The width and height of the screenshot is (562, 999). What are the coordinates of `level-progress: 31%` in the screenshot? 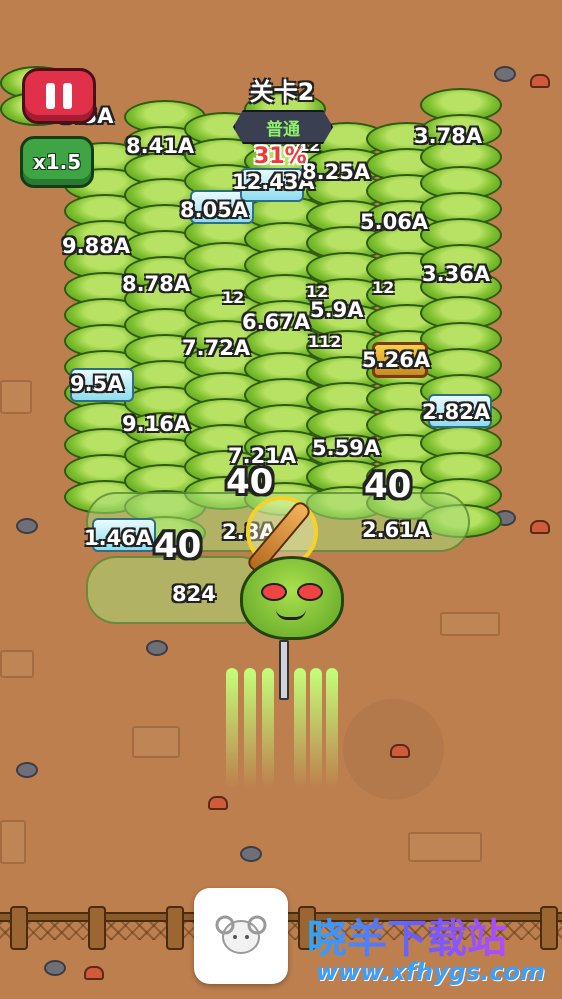 It's located at (280, 156).